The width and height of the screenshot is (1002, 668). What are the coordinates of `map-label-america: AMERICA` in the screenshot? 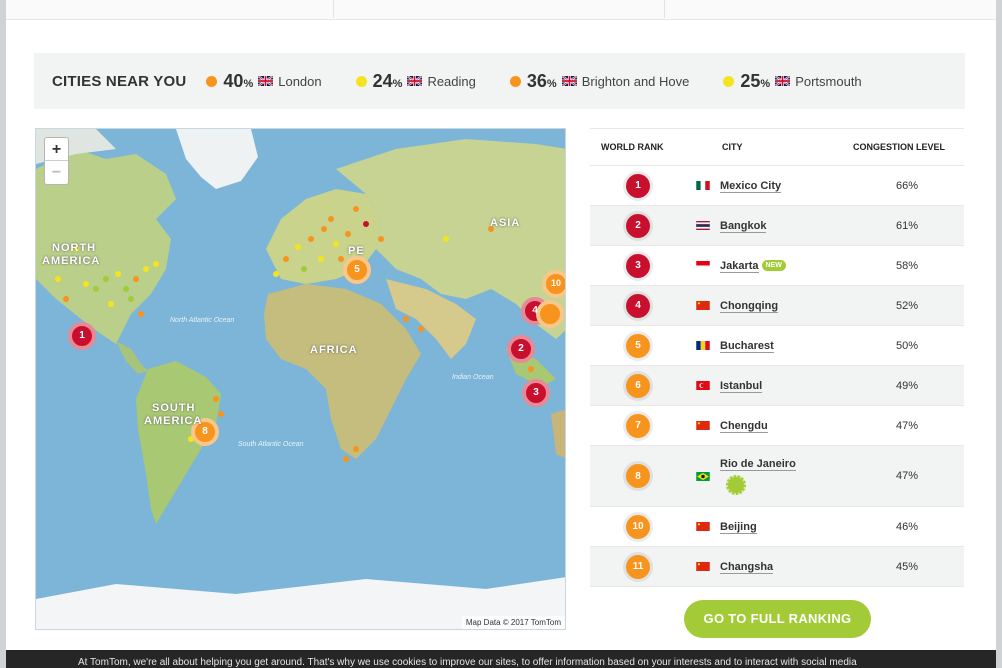 It's located at (71, 261).